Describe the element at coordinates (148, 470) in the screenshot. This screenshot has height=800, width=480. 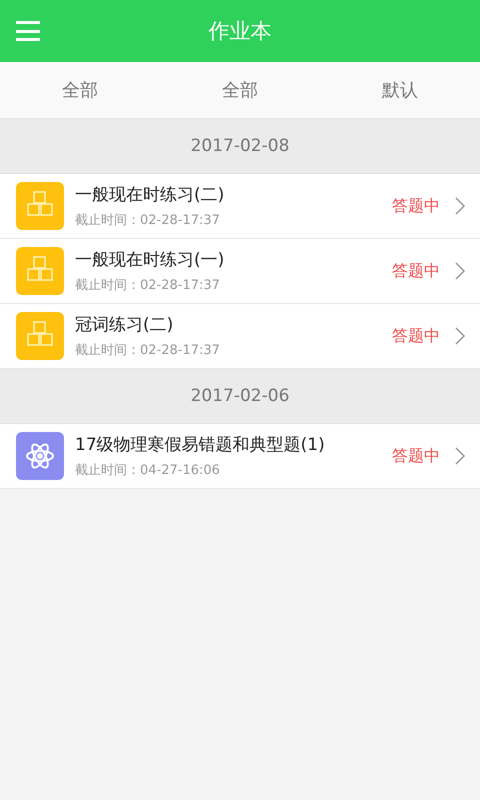
I see `deadline: 截止时间：04-27-16:06` at that location.